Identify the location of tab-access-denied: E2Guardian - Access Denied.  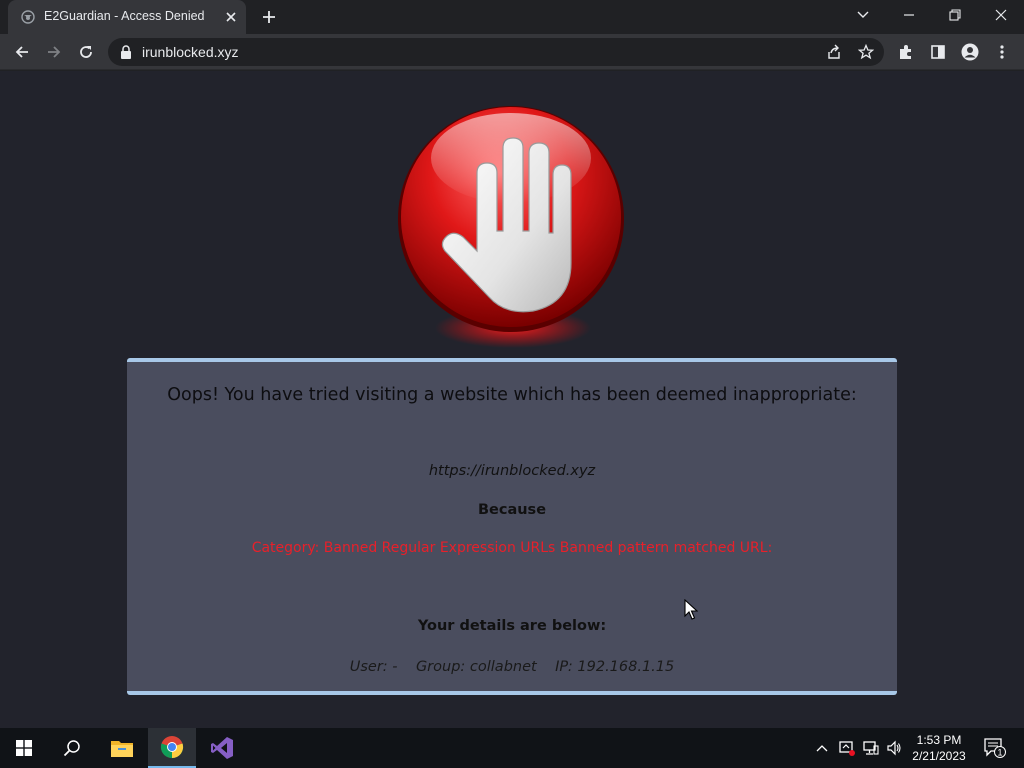
(127, 17).